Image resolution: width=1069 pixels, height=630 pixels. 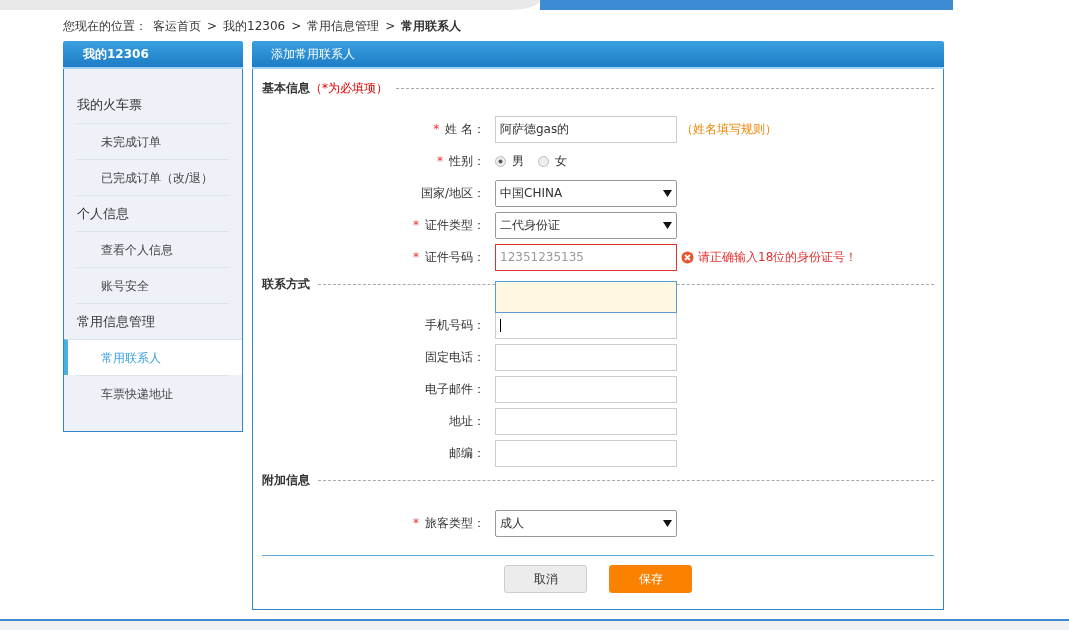 I want to click on sidebar-item: 账号安全, so click(x=153, y=285).